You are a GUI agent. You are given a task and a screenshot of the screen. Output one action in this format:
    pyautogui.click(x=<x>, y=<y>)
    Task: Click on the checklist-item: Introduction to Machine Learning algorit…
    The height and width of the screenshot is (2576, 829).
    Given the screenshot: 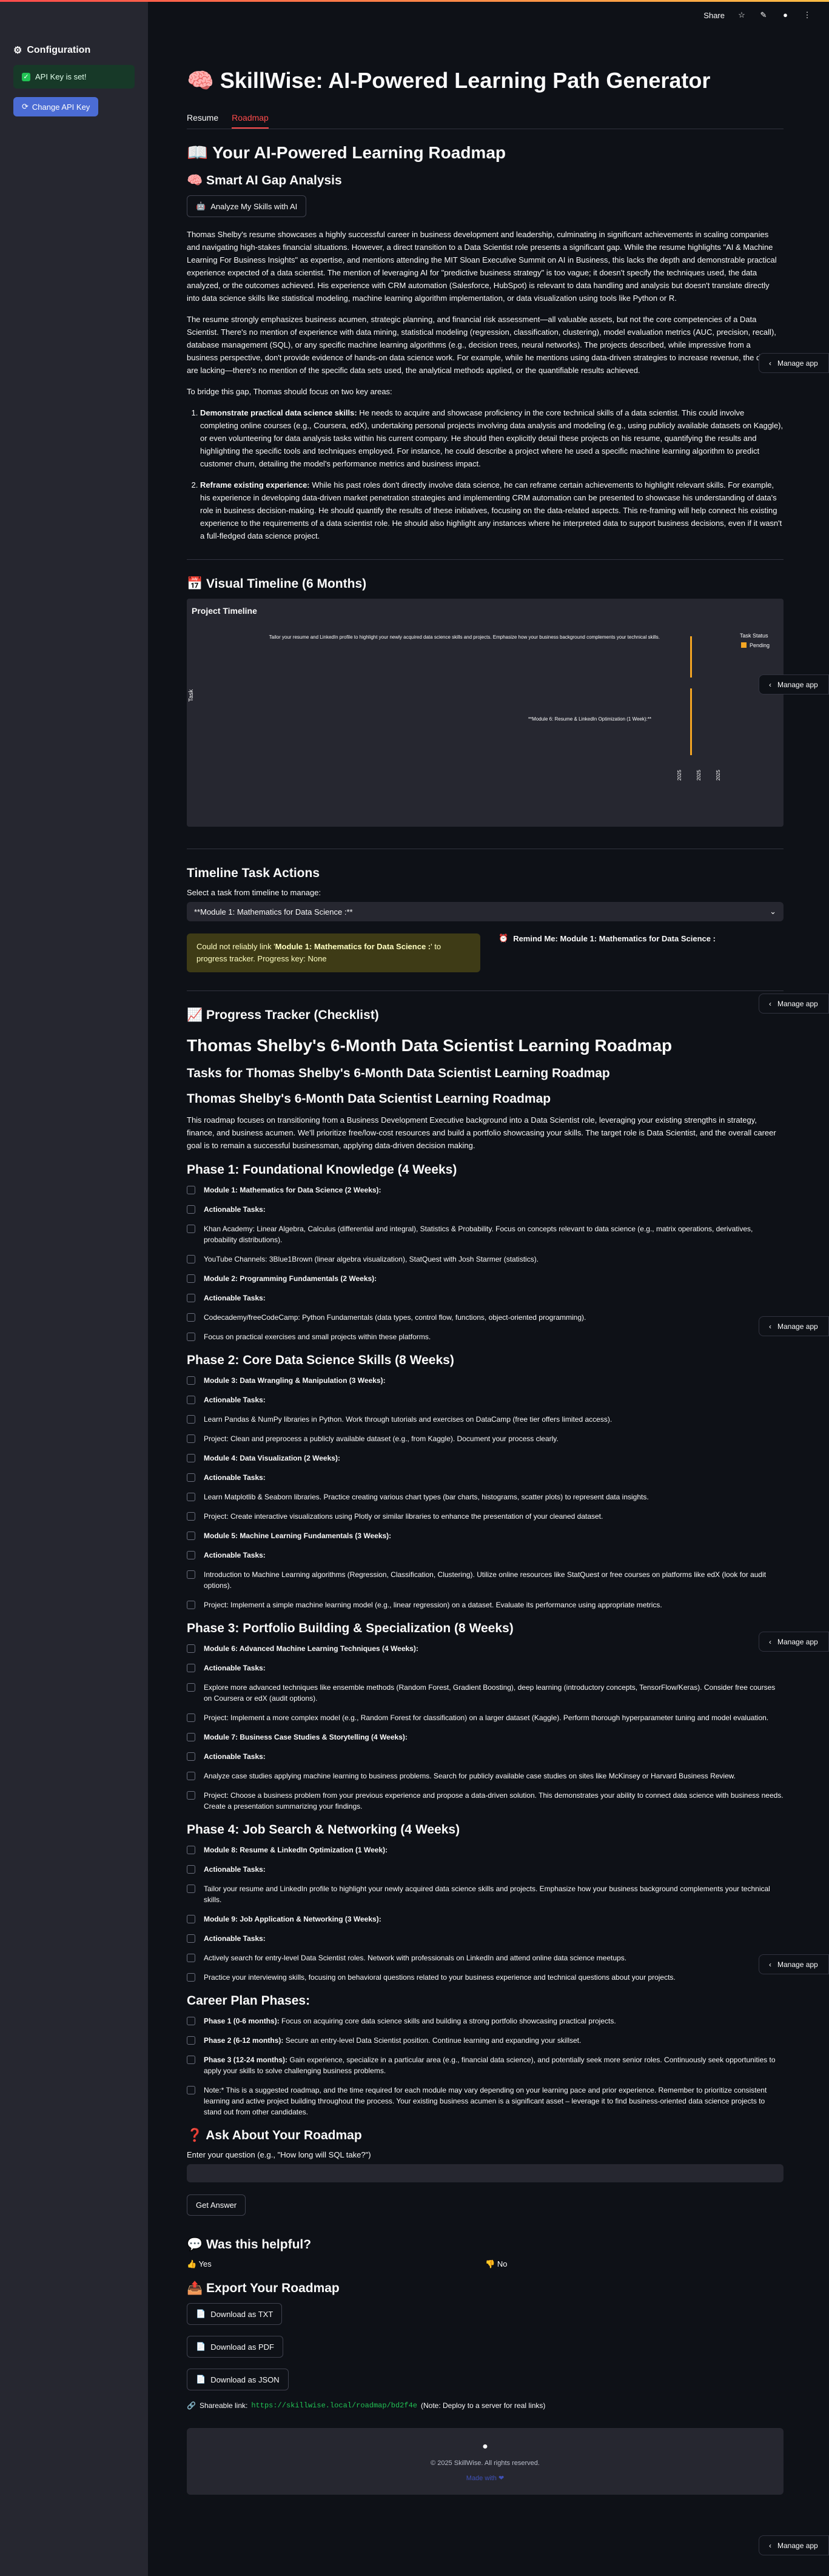 What is the action you would take?
    pyautogui.click(x=486, y=1580)
    